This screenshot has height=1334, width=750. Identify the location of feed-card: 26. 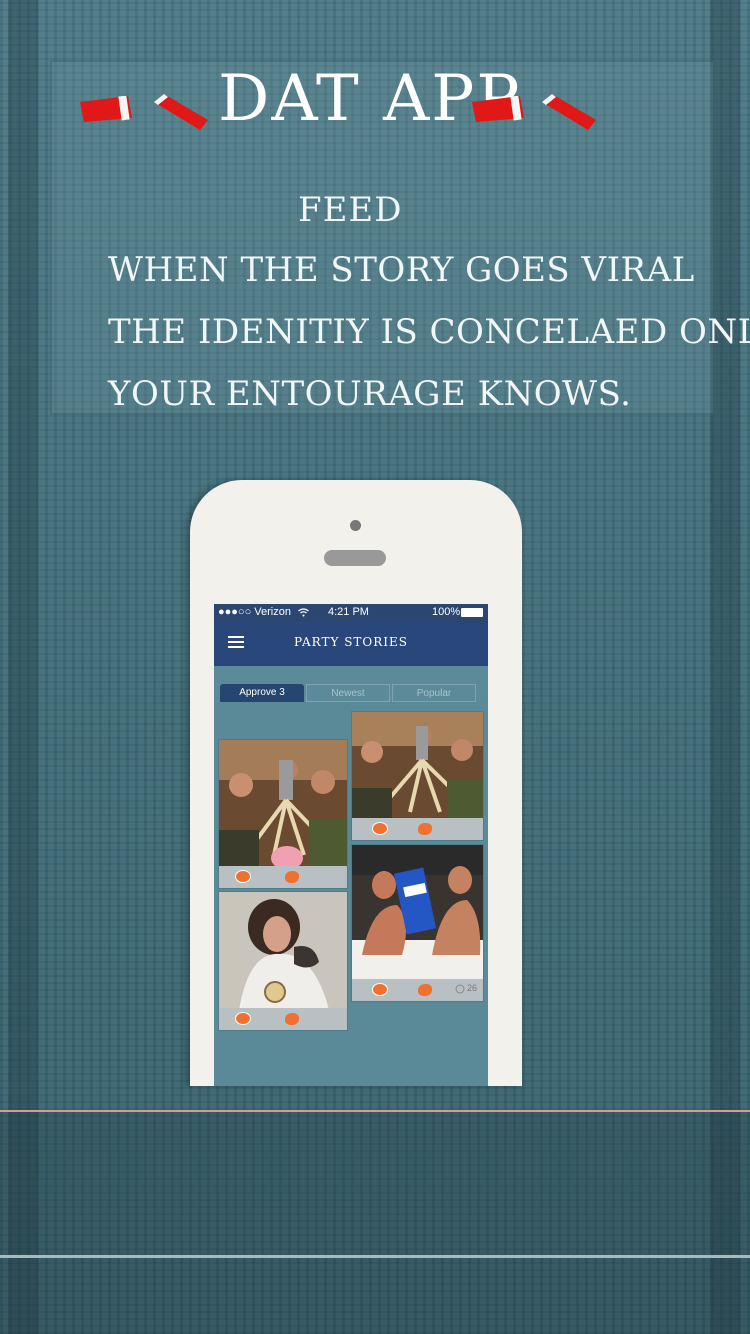
(417, 923).